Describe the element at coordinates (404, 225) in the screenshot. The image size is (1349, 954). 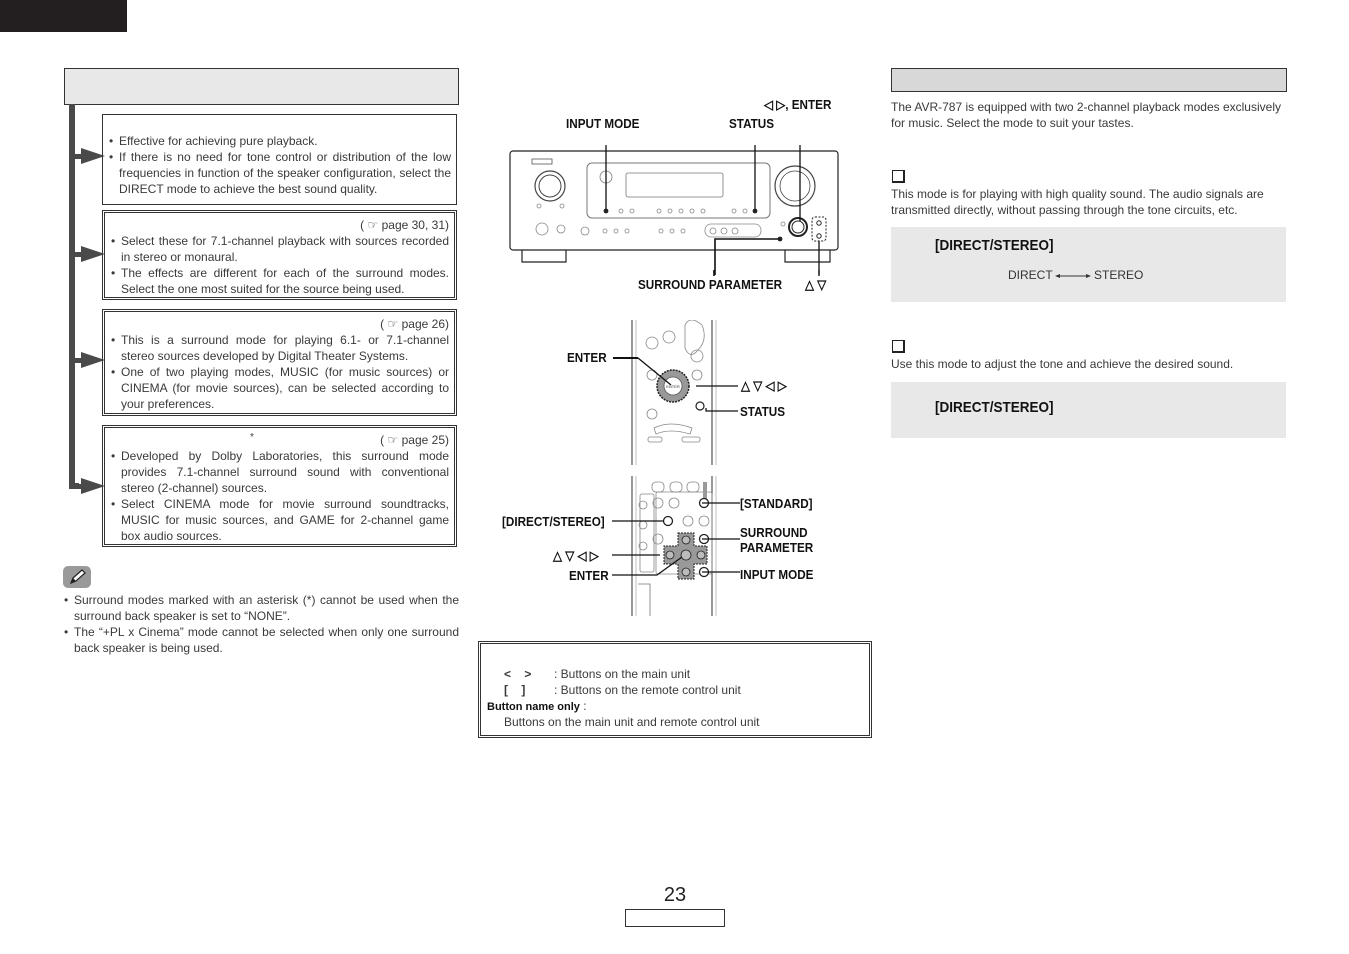
I see `page-ref: ( ☞ page 30, 31)` at that location.